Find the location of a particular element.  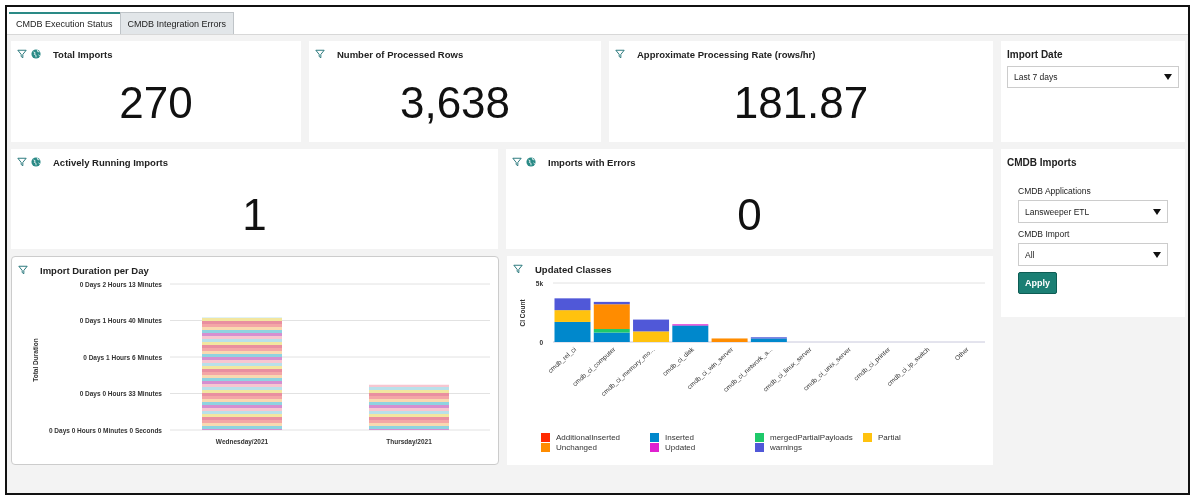

field-label: CMDB Applications is located at coordinates (1055, 191).